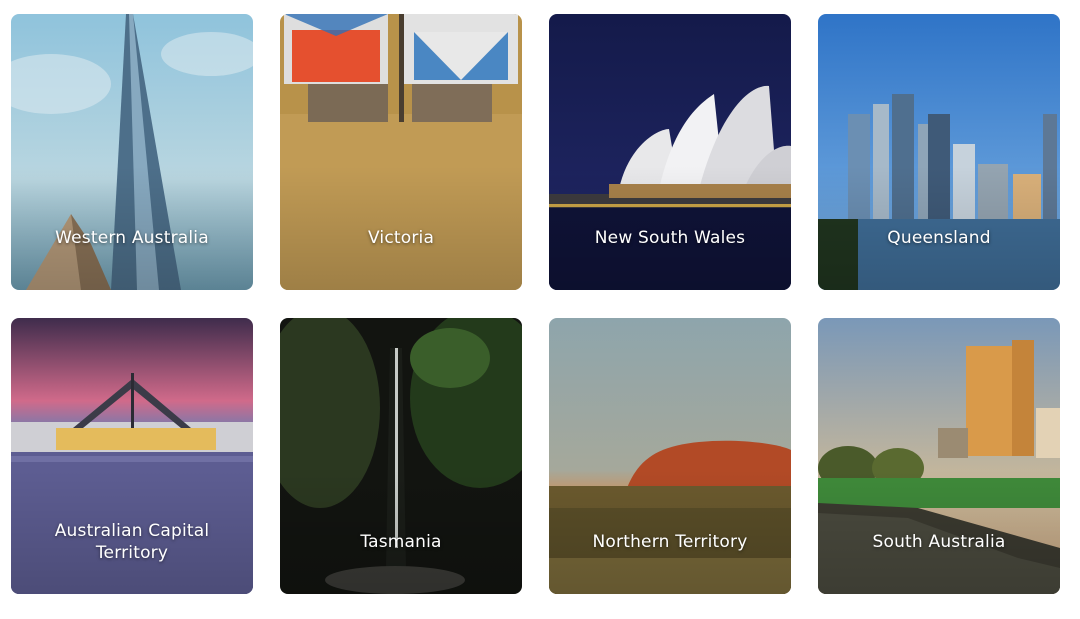 The width and height of the screenshot is (1080, 619). Describe the element at coordinates (670, 152) in the screenshot. I see `region-card-new-south-wales: New South Wales` at that location.